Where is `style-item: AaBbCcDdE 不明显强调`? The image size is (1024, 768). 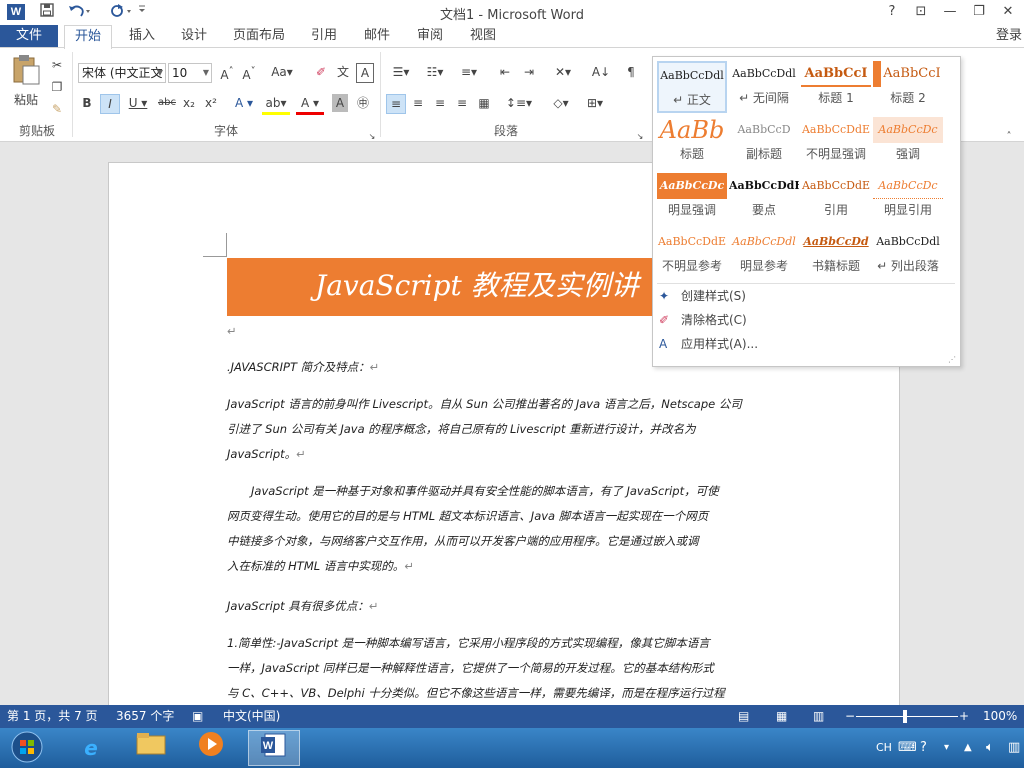
style-item: AaBbCcDdE 不明显强调 is located at coordinates (836, 143).